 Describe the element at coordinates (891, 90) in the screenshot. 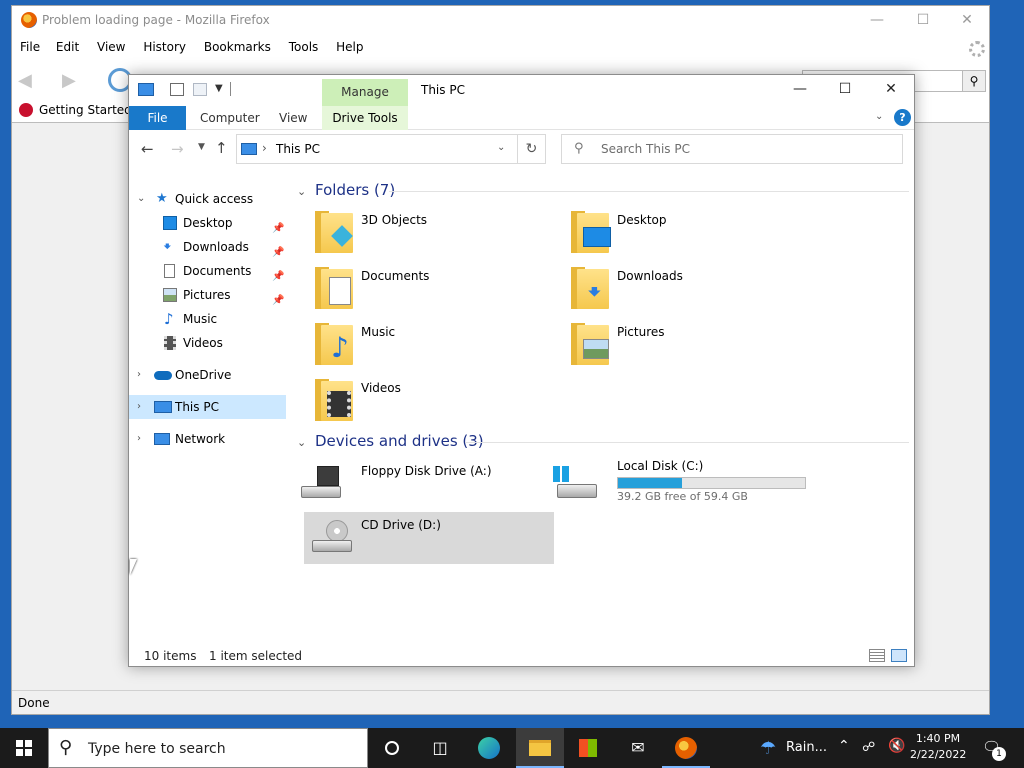

I see `explorer-close-button: ✕` at that location.